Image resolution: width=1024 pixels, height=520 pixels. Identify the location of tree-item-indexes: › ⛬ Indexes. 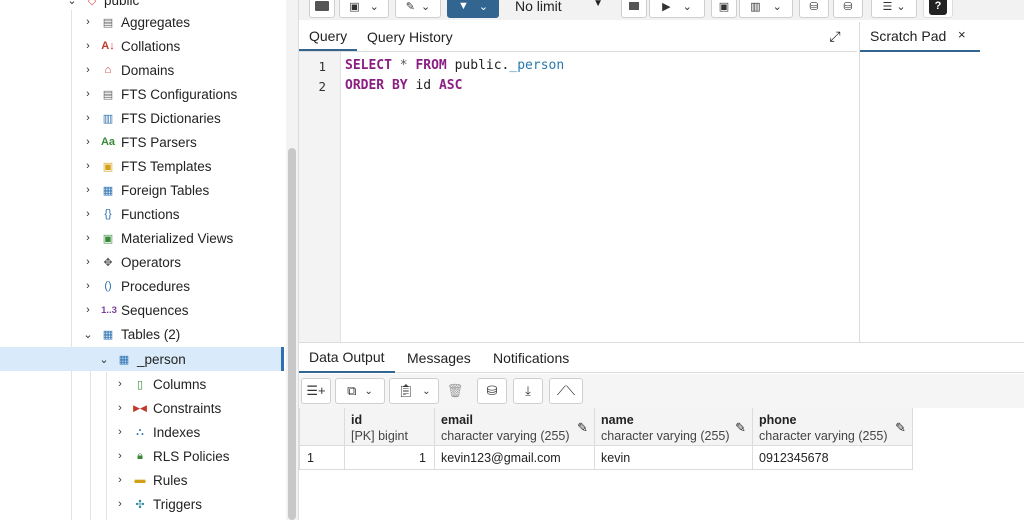
(142, 432).